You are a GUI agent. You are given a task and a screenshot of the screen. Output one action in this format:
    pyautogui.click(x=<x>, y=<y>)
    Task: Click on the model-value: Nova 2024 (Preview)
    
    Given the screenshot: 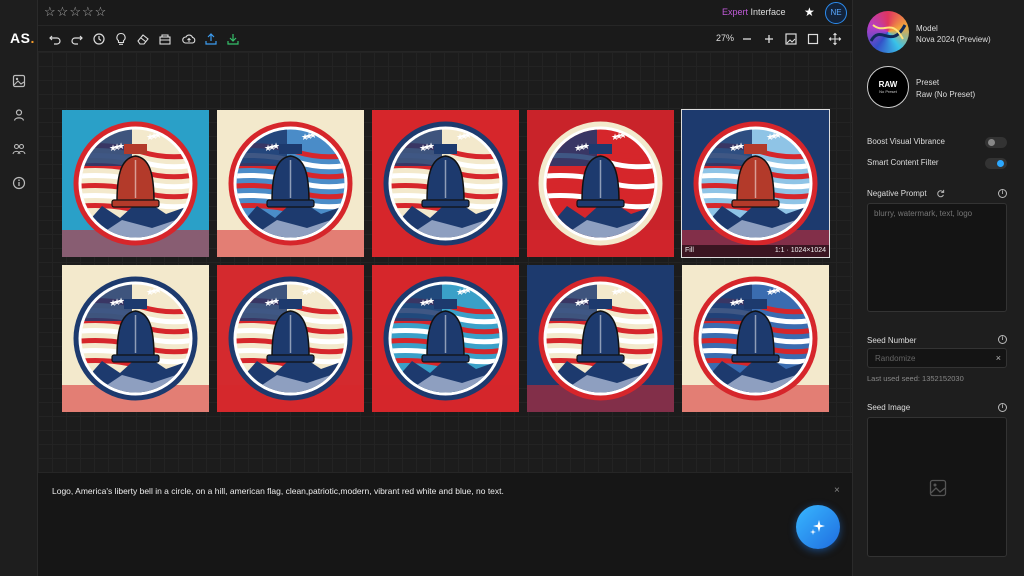 What is the action you would take?
    pyautogui.click(x=953, y=39)
    